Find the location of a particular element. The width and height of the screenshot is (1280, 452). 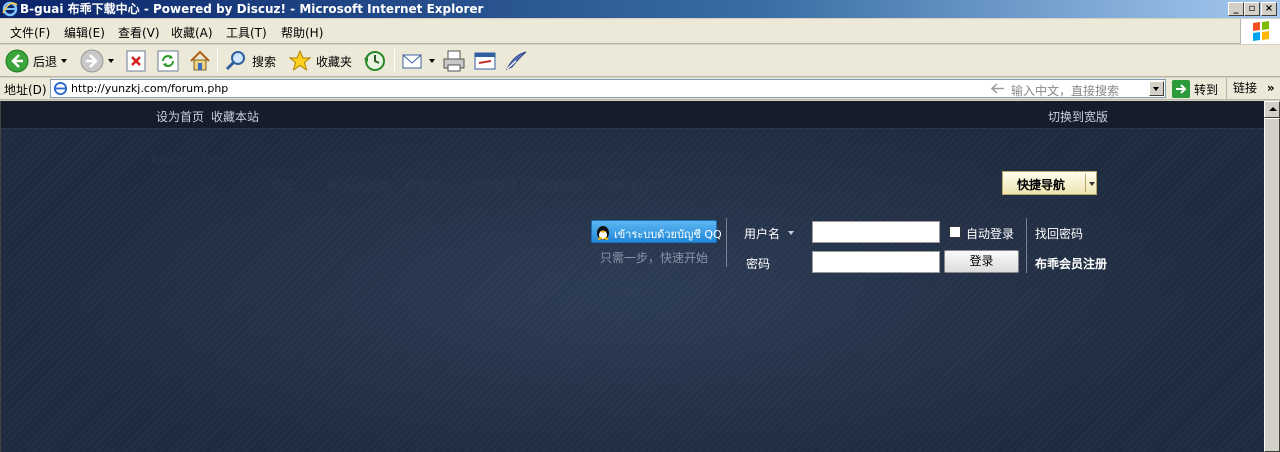

login-button: 登录 is located at coordinates (981, 261).